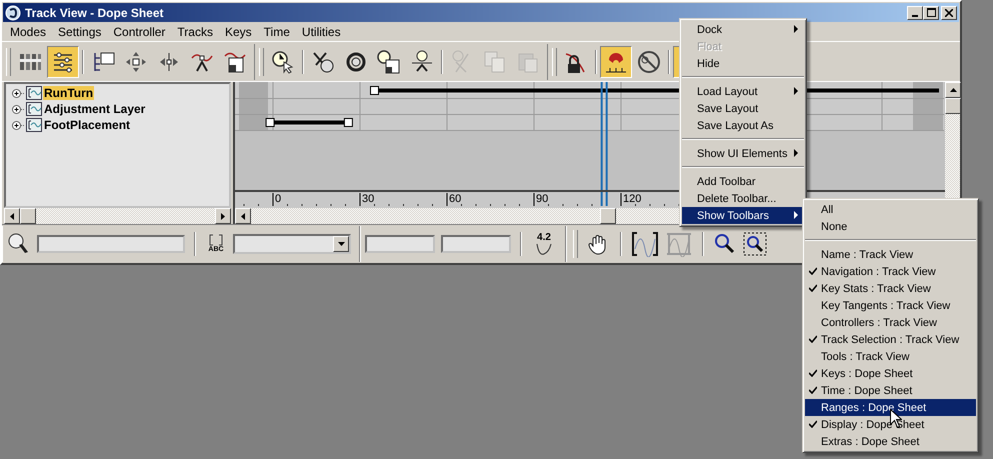 This screenshot has height=459, width=993. What do you see at coordinates (368, 199) in the screenshot?
I see `ruler-label: 30` at bounding box center [368, 199].